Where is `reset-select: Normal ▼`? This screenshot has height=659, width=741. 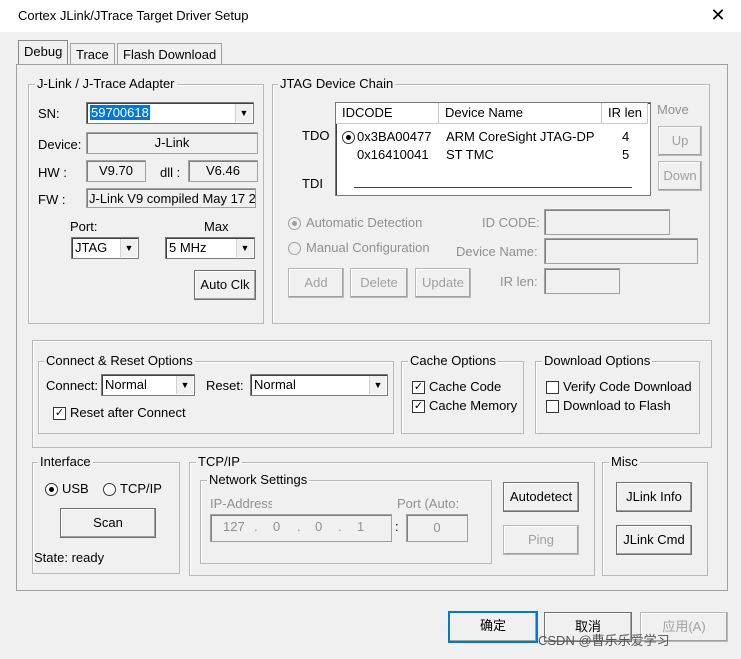
reset-select: Normal ▼ is located at coordinates (319, 385).